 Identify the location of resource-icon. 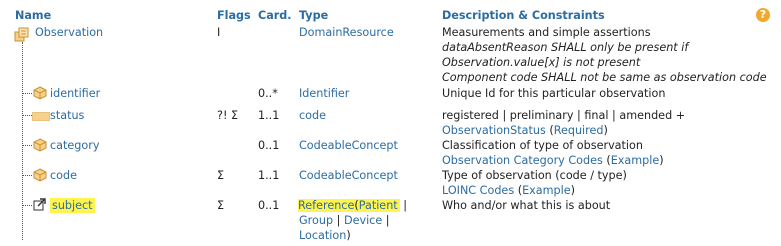
(22, 36).